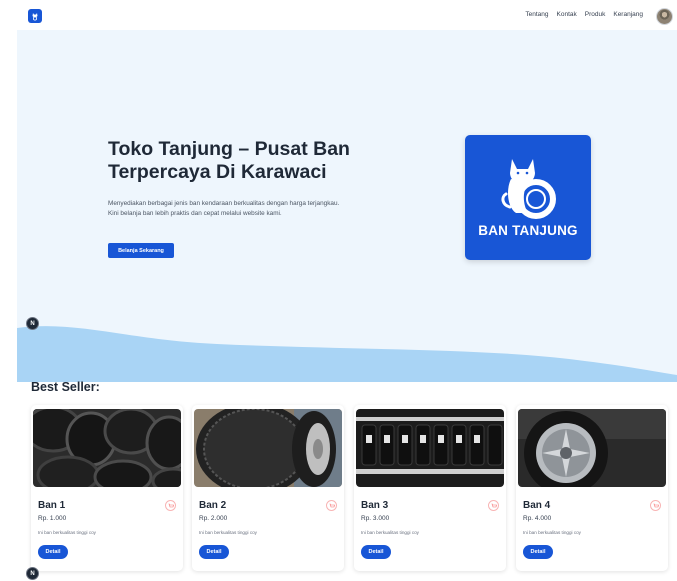 Image resolution: width=677 pixels, height=581 pixels. I want to click on avatar, so click(664, 16).